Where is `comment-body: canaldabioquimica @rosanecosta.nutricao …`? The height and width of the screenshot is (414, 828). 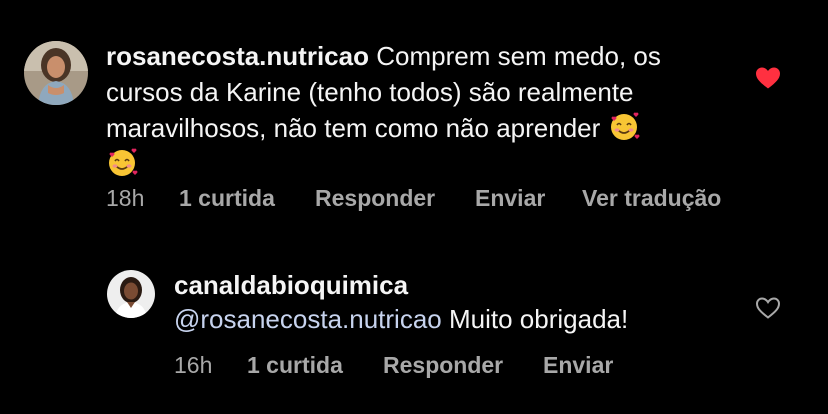
comment-body: canaldabioquimica @rosanecosta.nutricao … is located at coordinates (454, 302).